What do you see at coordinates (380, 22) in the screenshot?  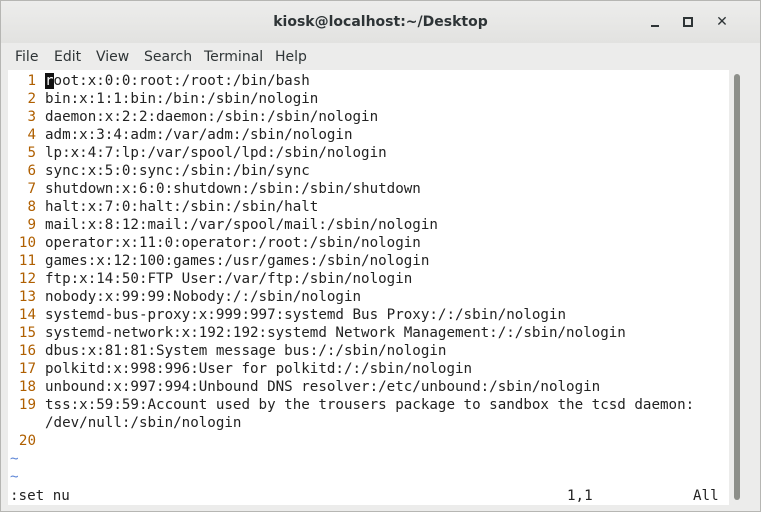 I see `title-bar: kiosk@localhost:~/Desktop ✕` at bounding box center [380, 22].